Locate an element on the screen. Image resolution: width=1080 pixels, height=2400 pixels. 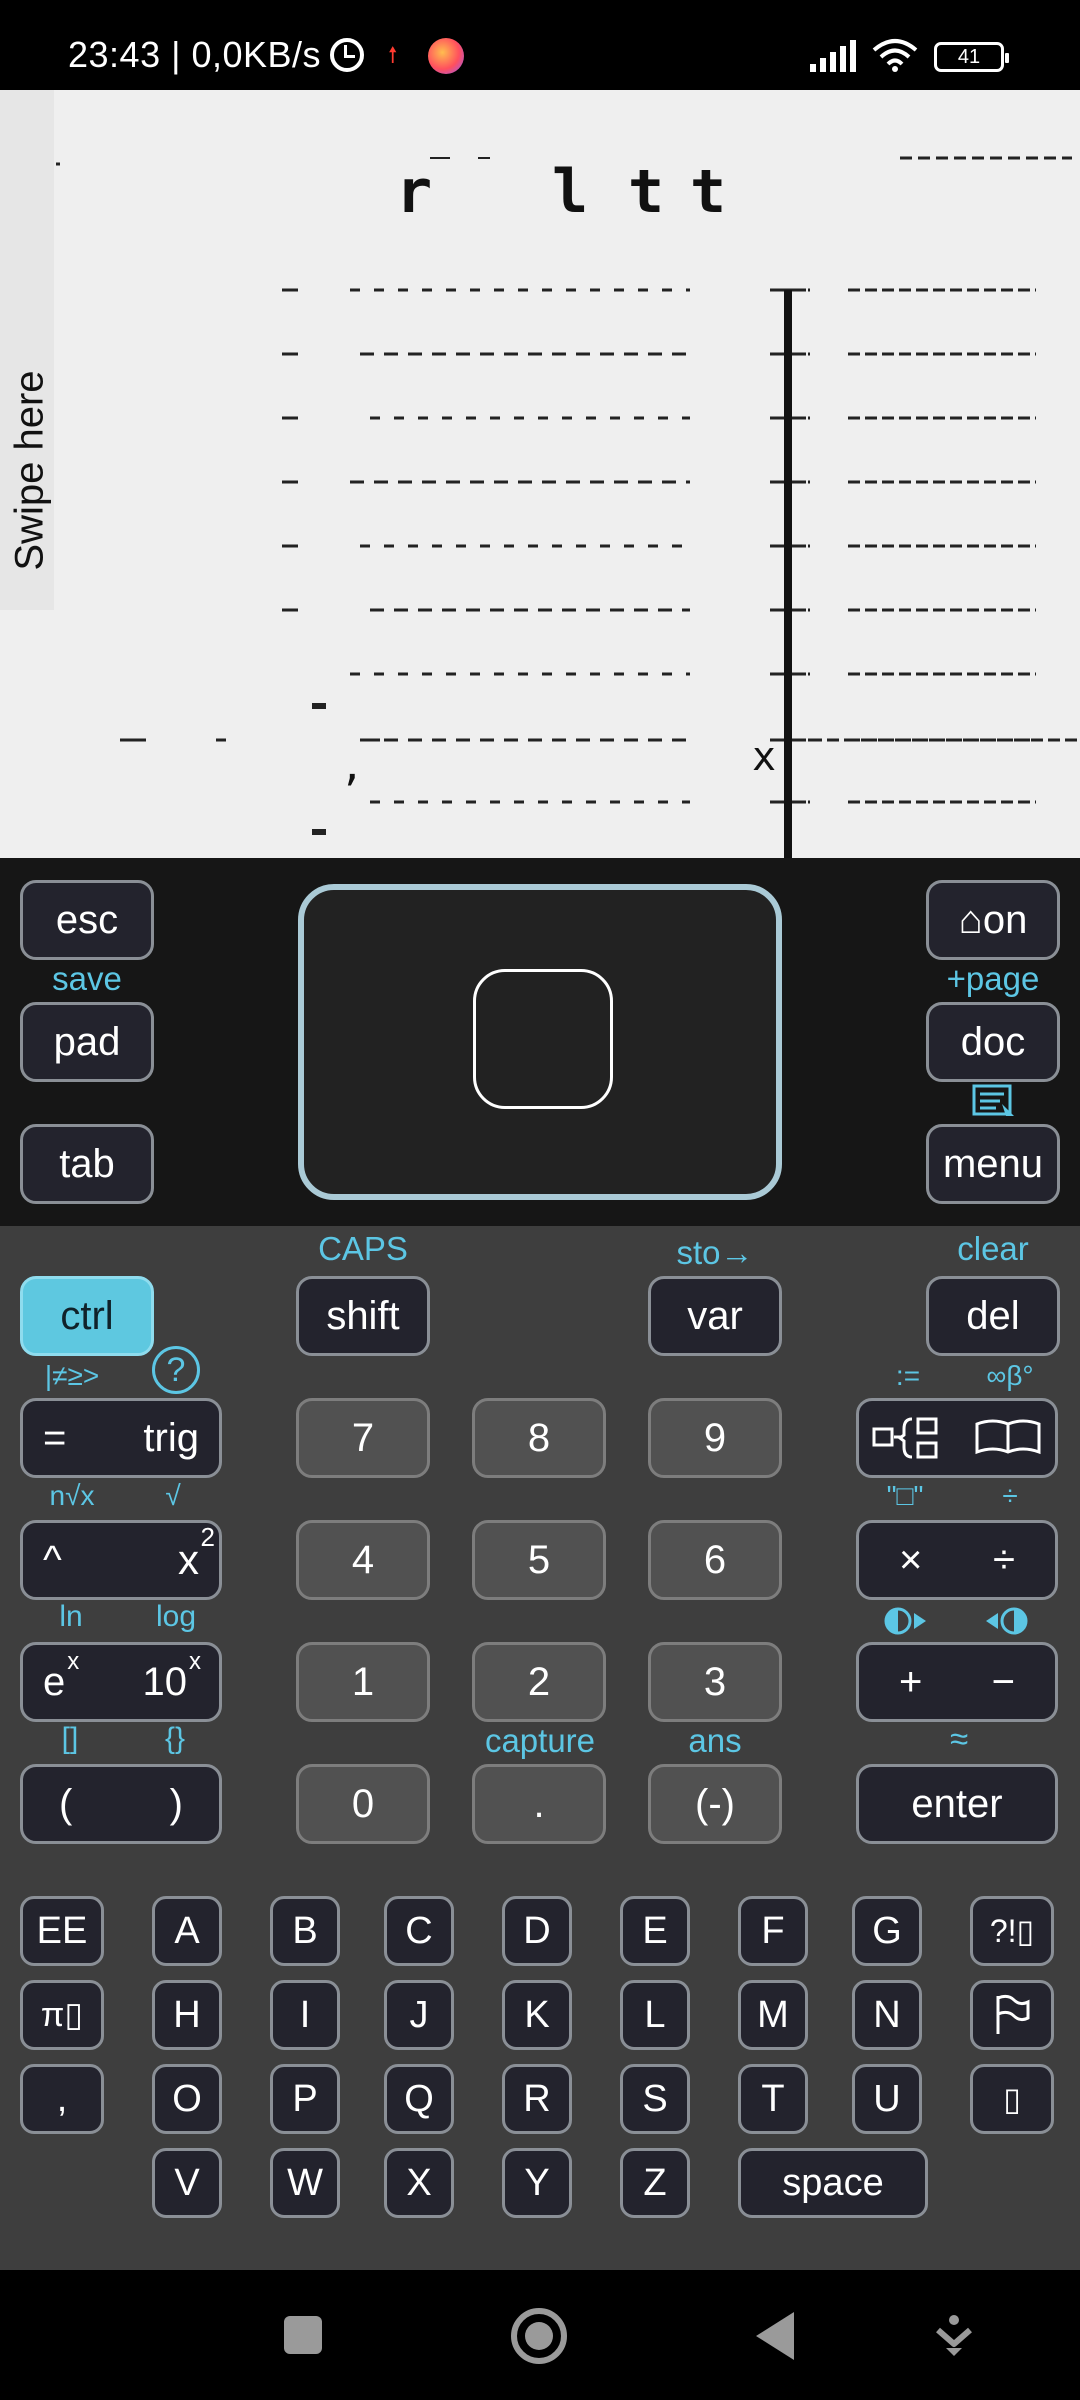
exp-ten-power-button: ex 10 x is located at coordinates (121, 1682).